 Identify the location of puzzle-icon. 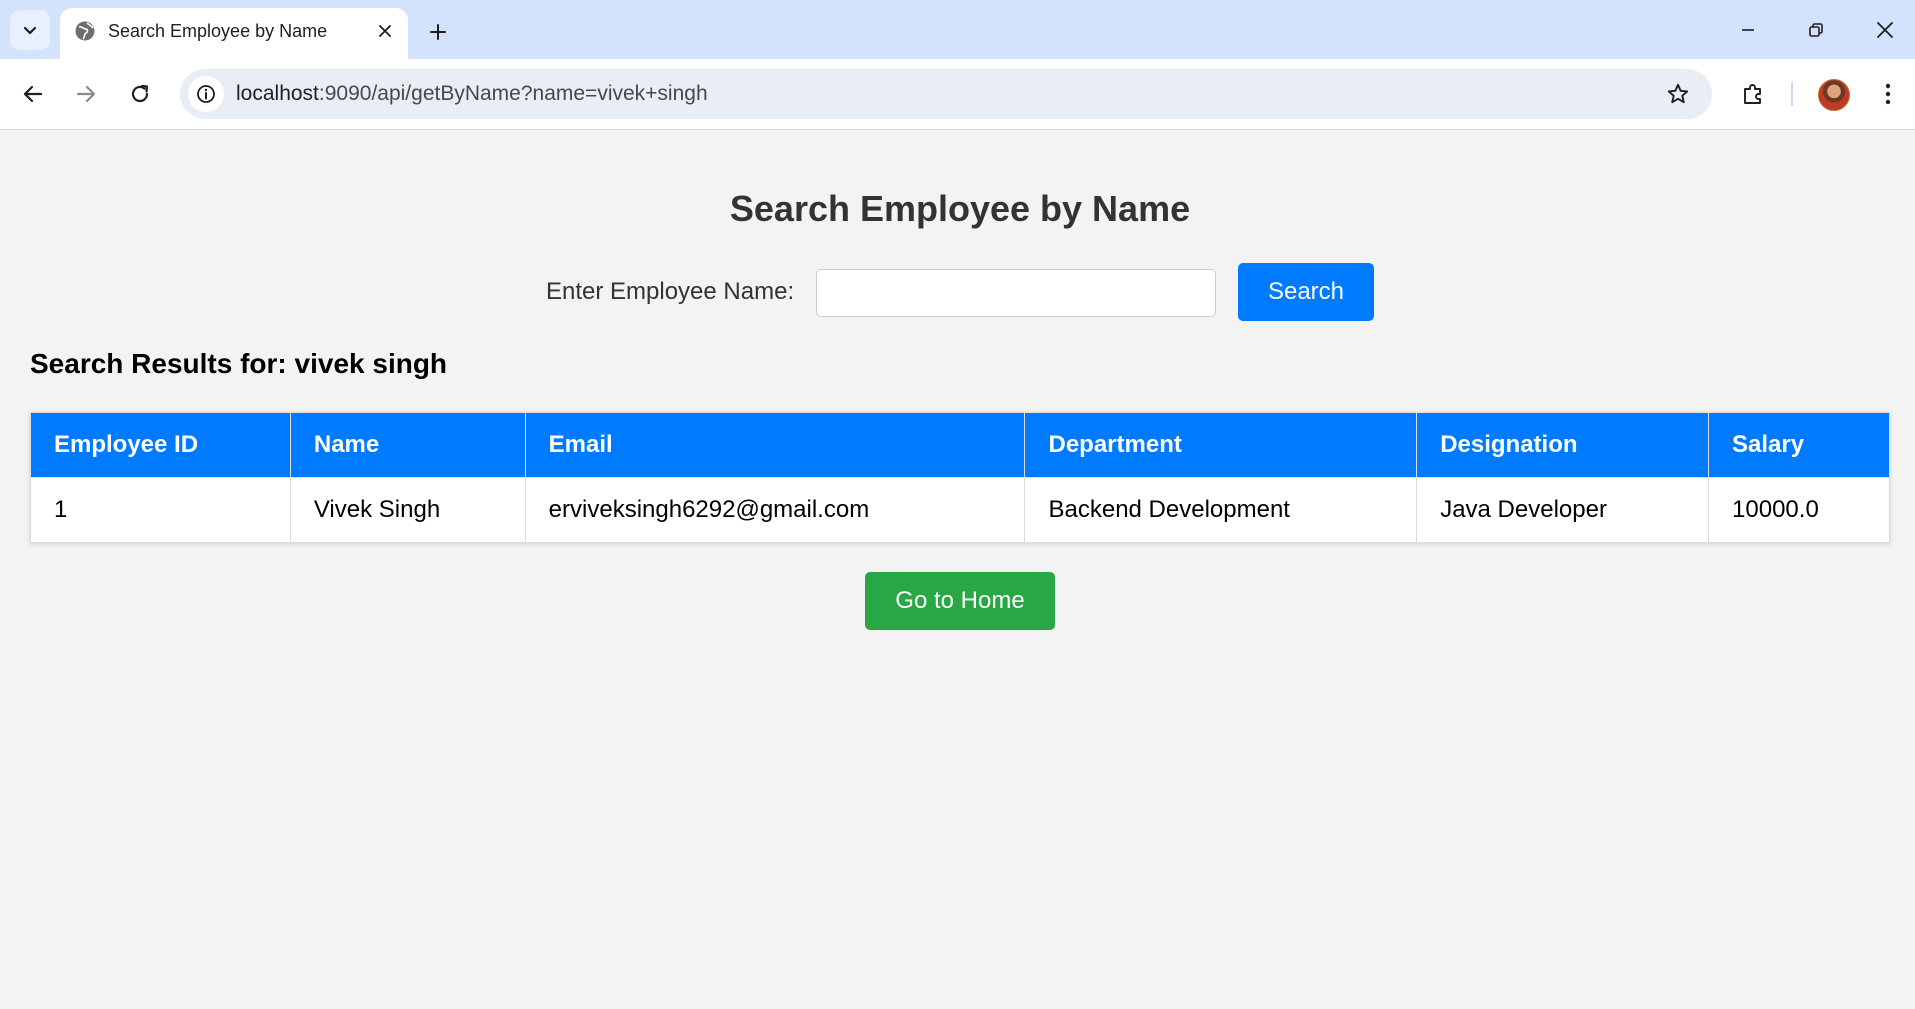
(1752, 94).